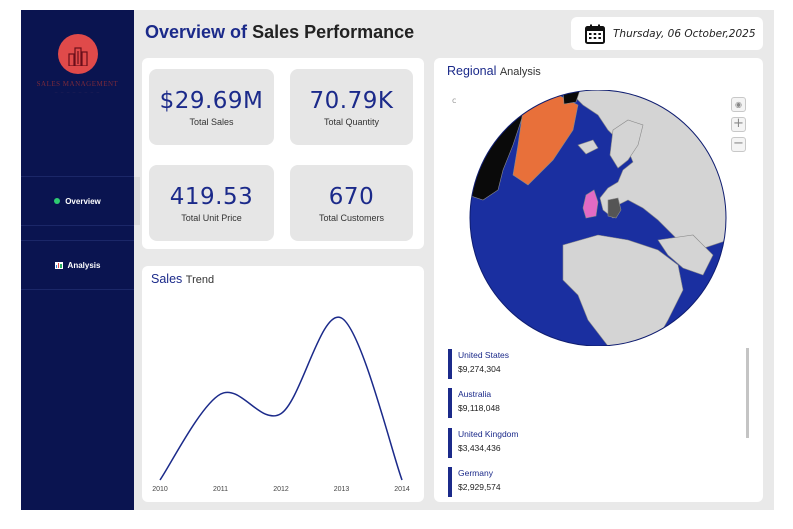 This screenshot has height=529, width=793. I want to click on calendar-icon, so click(595, 34).